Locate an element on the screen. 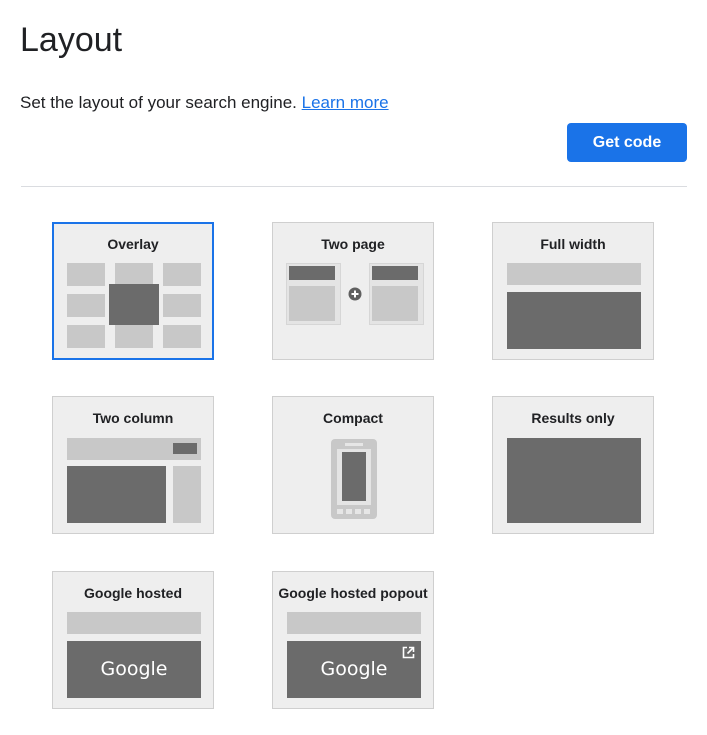 The image size is (707, 735). learn-more-link: Learn more is located at coordinates (345, 102).